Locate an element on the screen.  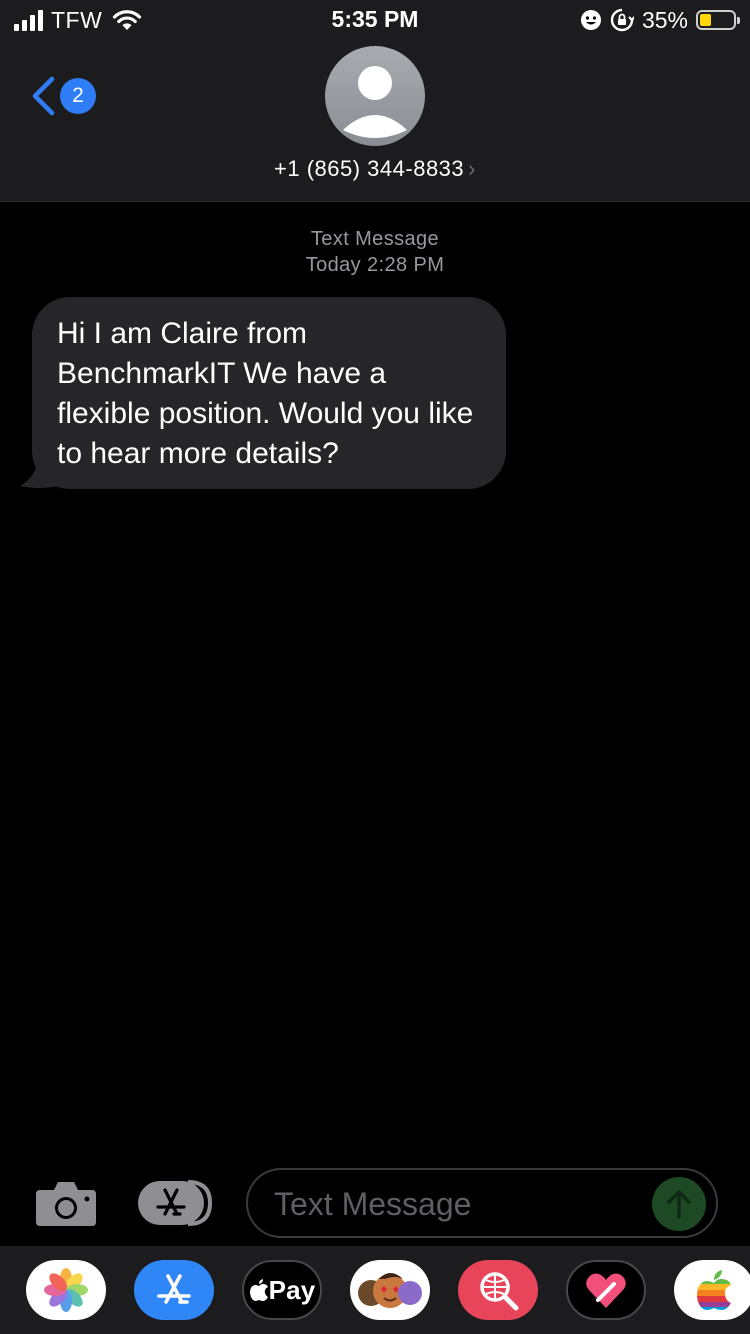
memoji-icon is located at coordinates (390, 1290).